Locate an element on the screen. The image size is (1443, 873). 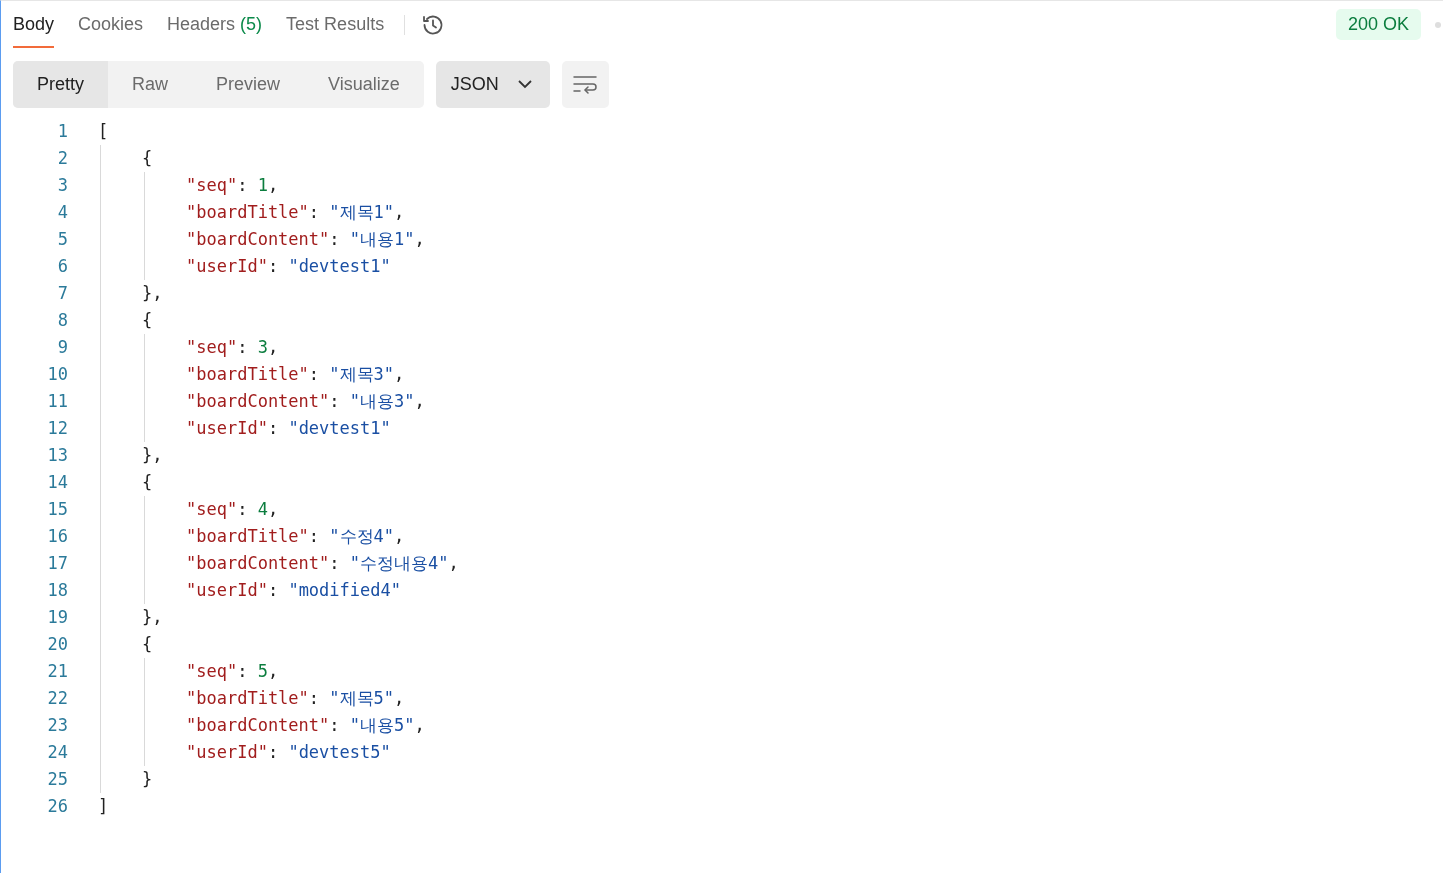
code-line: "userId": "modified4" is located at coordinates (294, 590).